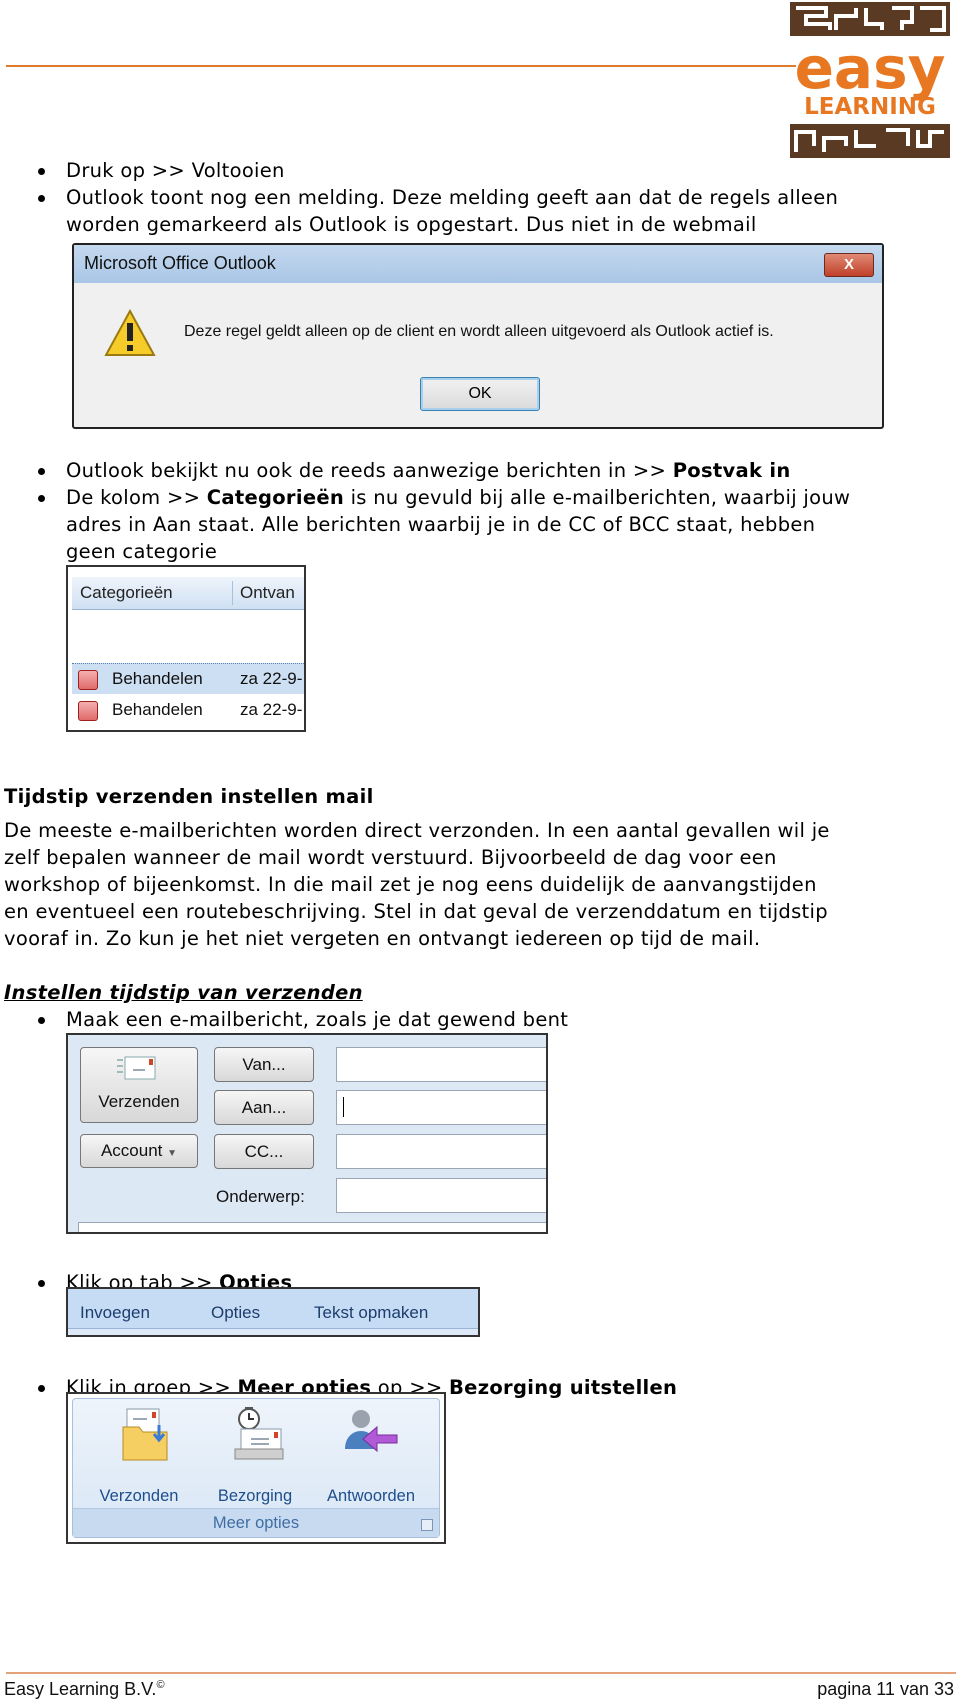 Image resolution: width=960 pixels, height=1700 pixels. What do you see at coordinates (343, 1107) in the screenshot?
I see `text-cursor` at bounding box center [343, 1107].